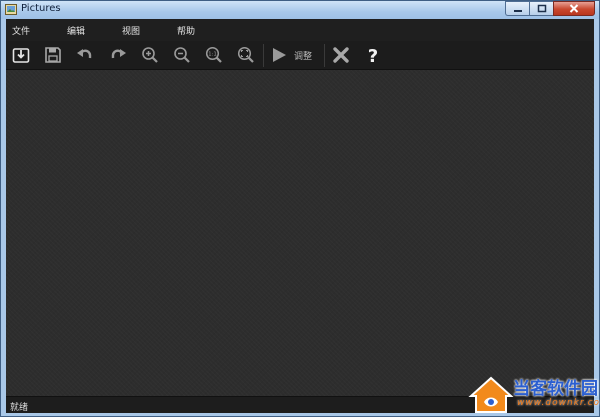 This screenshot has height=417, width=600. I want to click on minimize-button, so click(517, 8).